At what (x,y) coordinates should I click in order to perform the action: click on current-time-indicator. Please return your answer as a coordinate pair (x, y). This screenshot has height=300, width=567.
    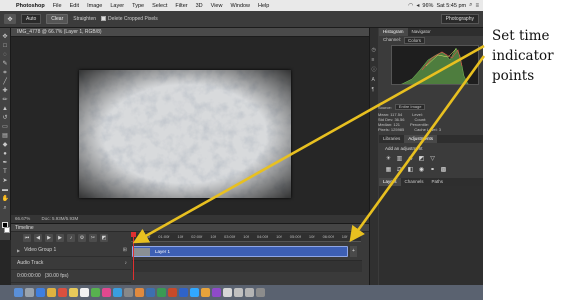
    Looking at the image, I should click on (133, 256).